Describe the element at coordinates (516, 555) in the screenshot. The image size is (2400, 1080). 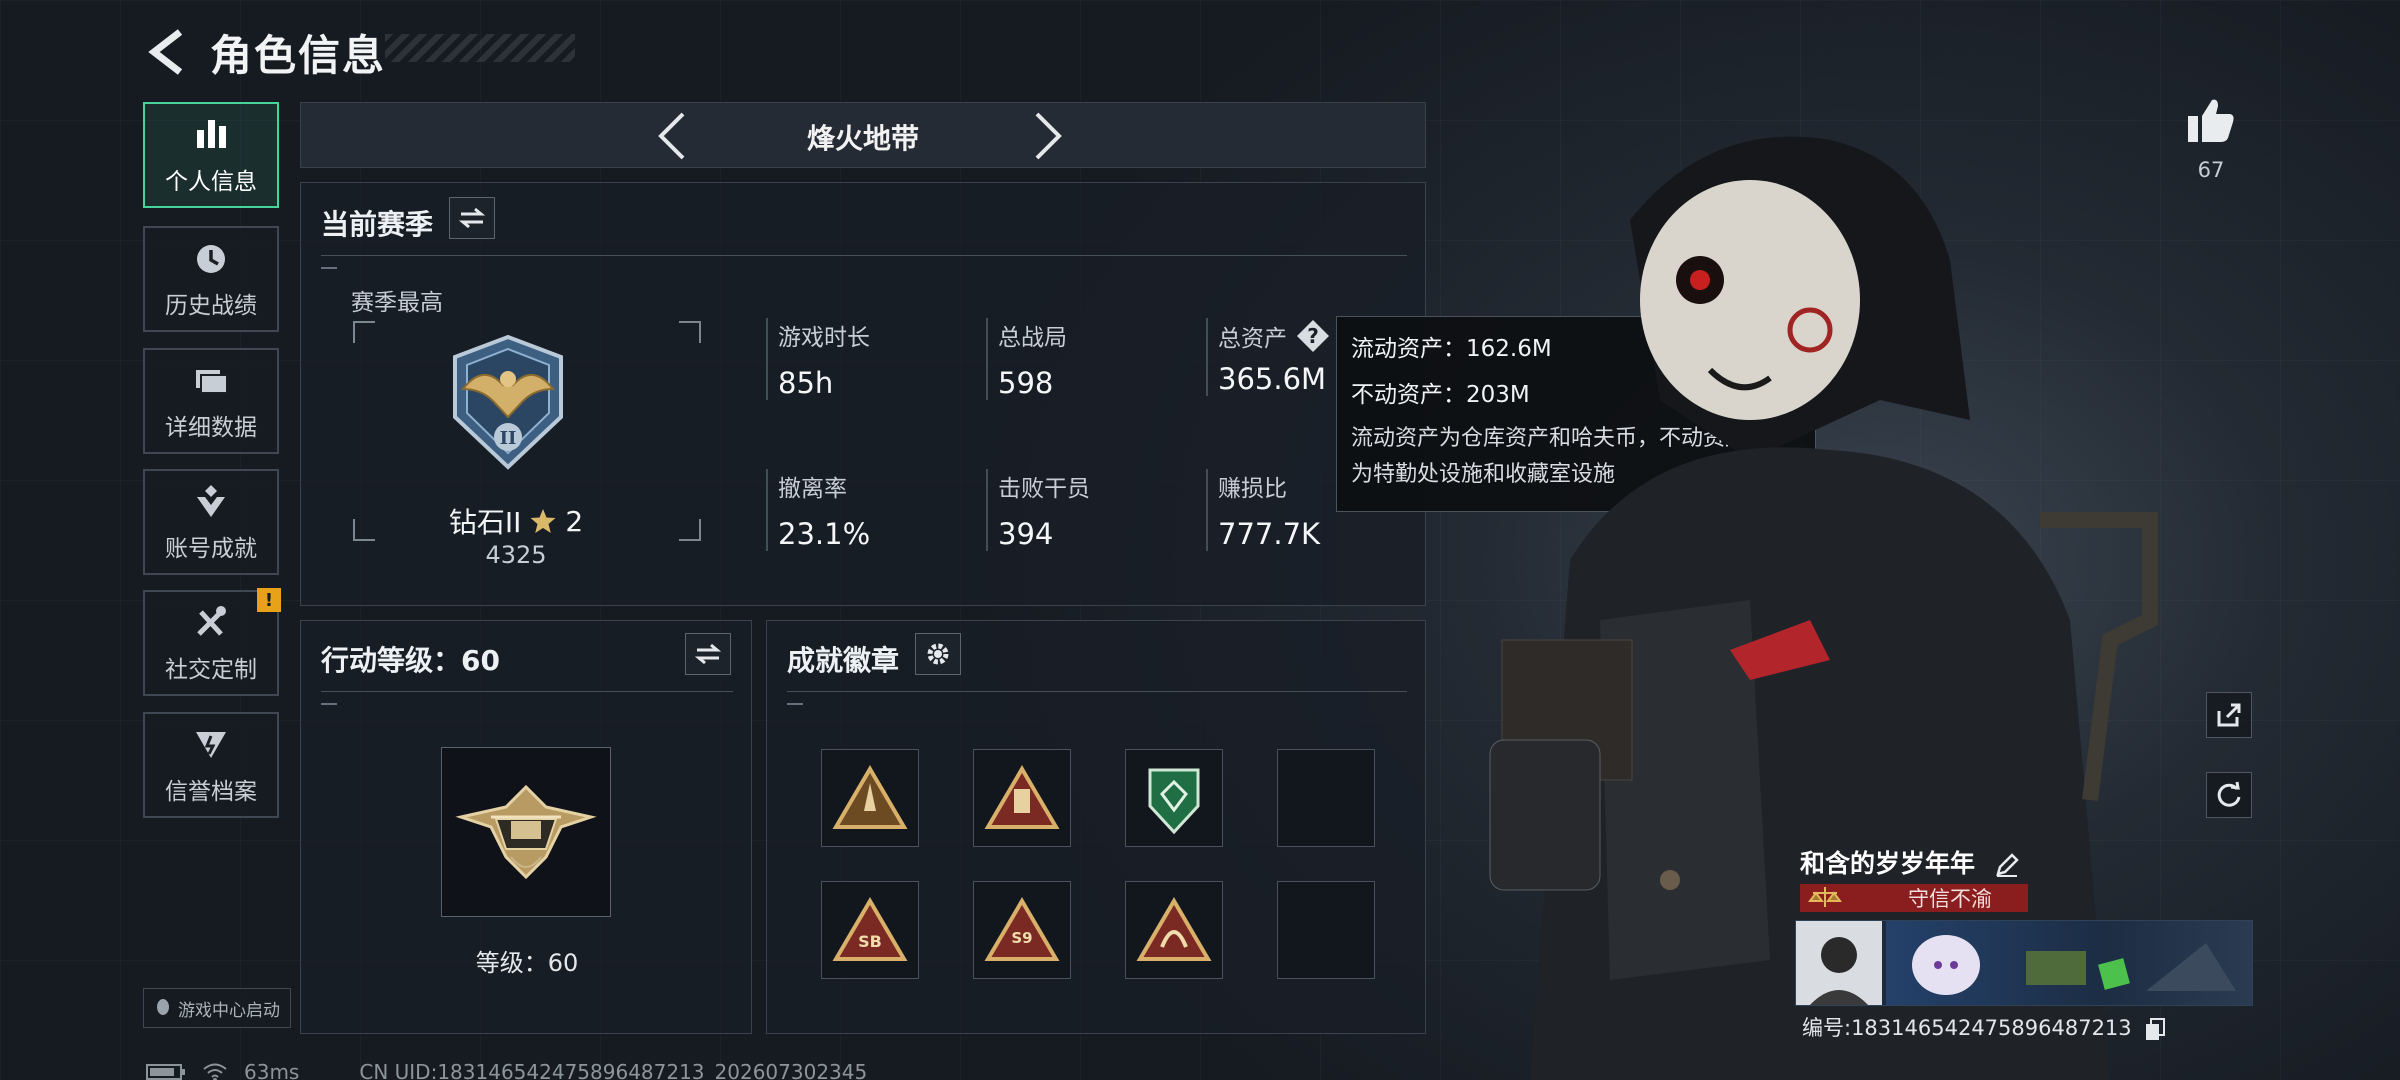
I see `rank-points: 4325` at that location.